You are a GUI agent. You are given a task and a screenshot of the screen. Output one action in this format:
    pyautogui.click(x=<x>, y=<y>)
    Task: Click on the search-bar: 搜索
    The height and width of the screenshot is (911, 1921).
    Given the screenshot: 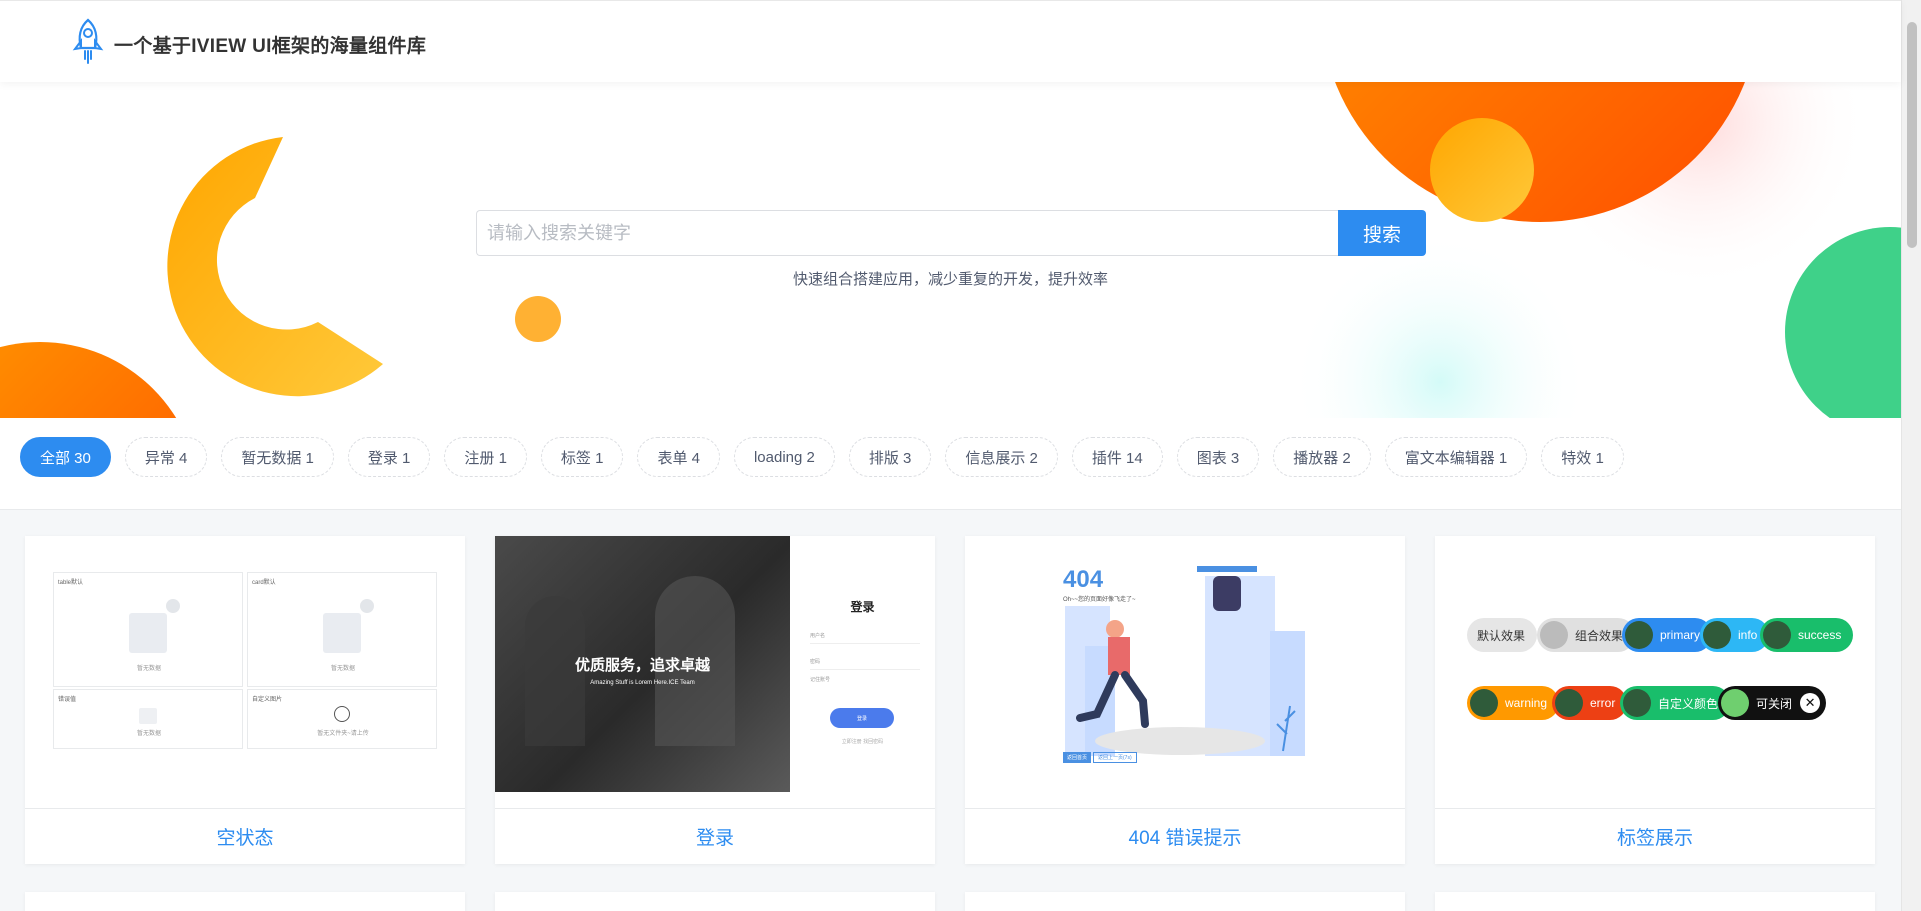 What is the action you would take?
    pyautogui.click(x=951, y=233)
    